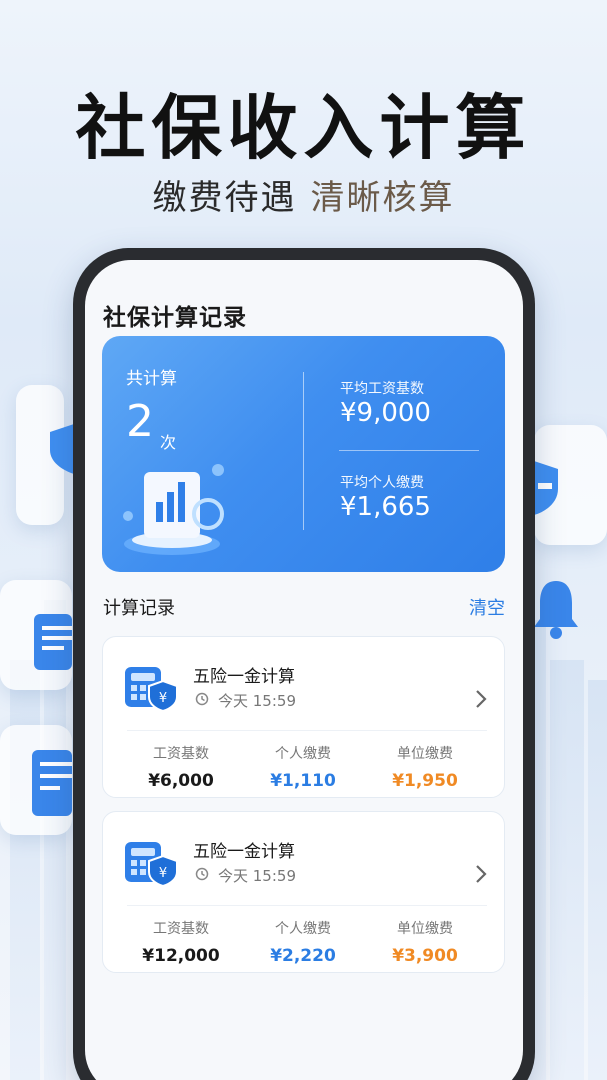 The height and width of the screenshot is (1080, 607). What do you see at coordinates (181, 781) in the screenshot?
I see `base-value: ¥6,000` at bounding box center [181, 781].